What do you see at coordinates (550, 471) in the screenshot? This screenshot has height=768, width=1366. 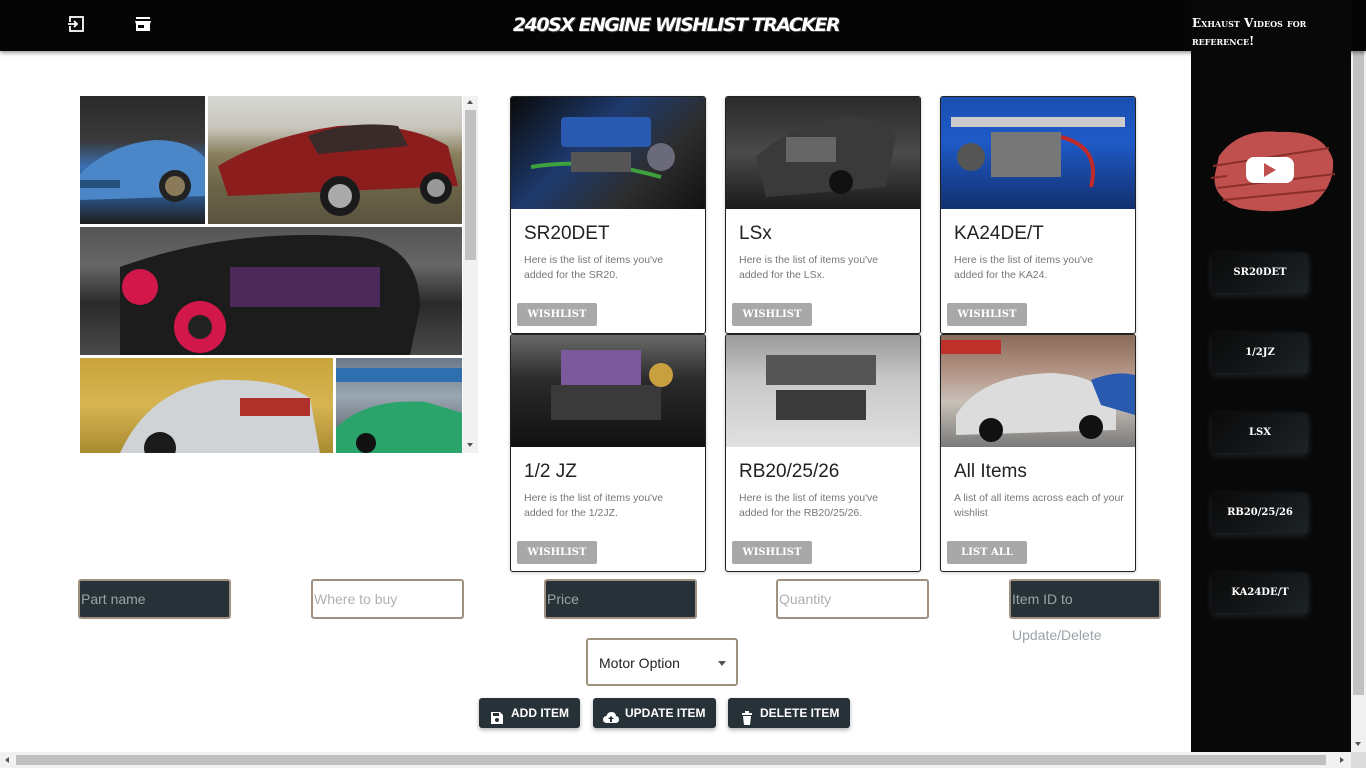 I see `card-title: 1/2 JZ` at bounding box center [550, 471].